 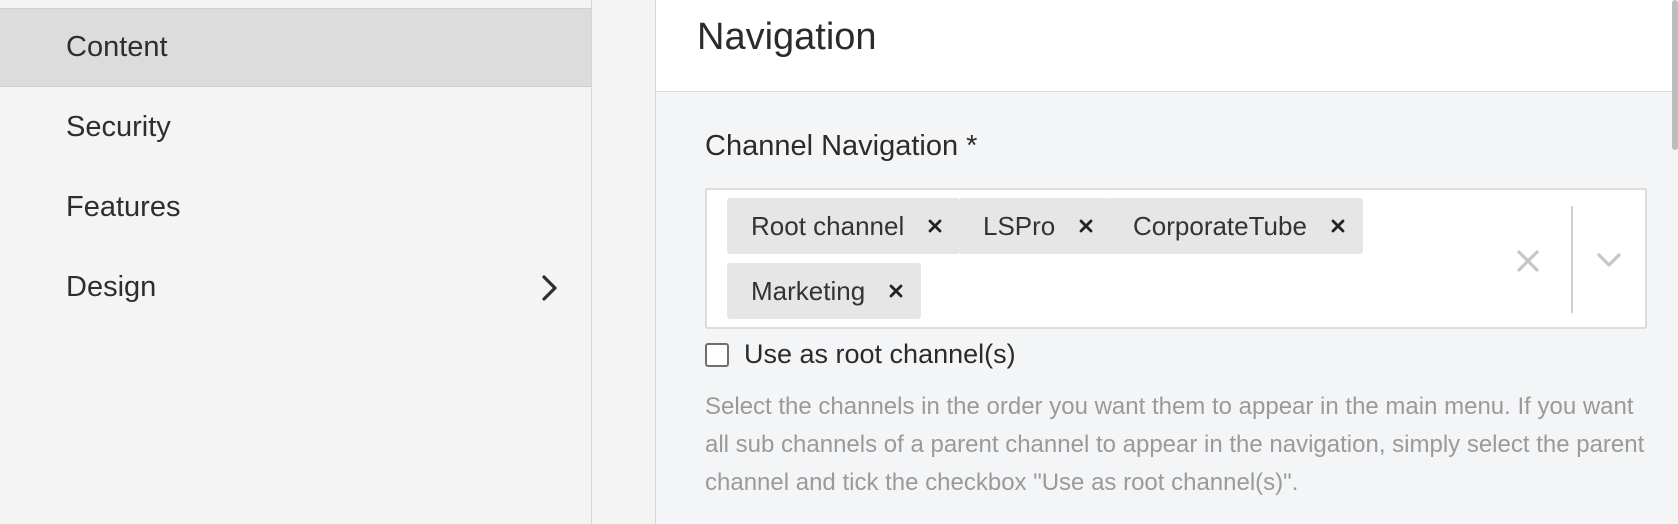 What do you see at coordinates (808, 290) in the screenshot?
I see `chip-label: Marketing` at bounding box center [808, 290].